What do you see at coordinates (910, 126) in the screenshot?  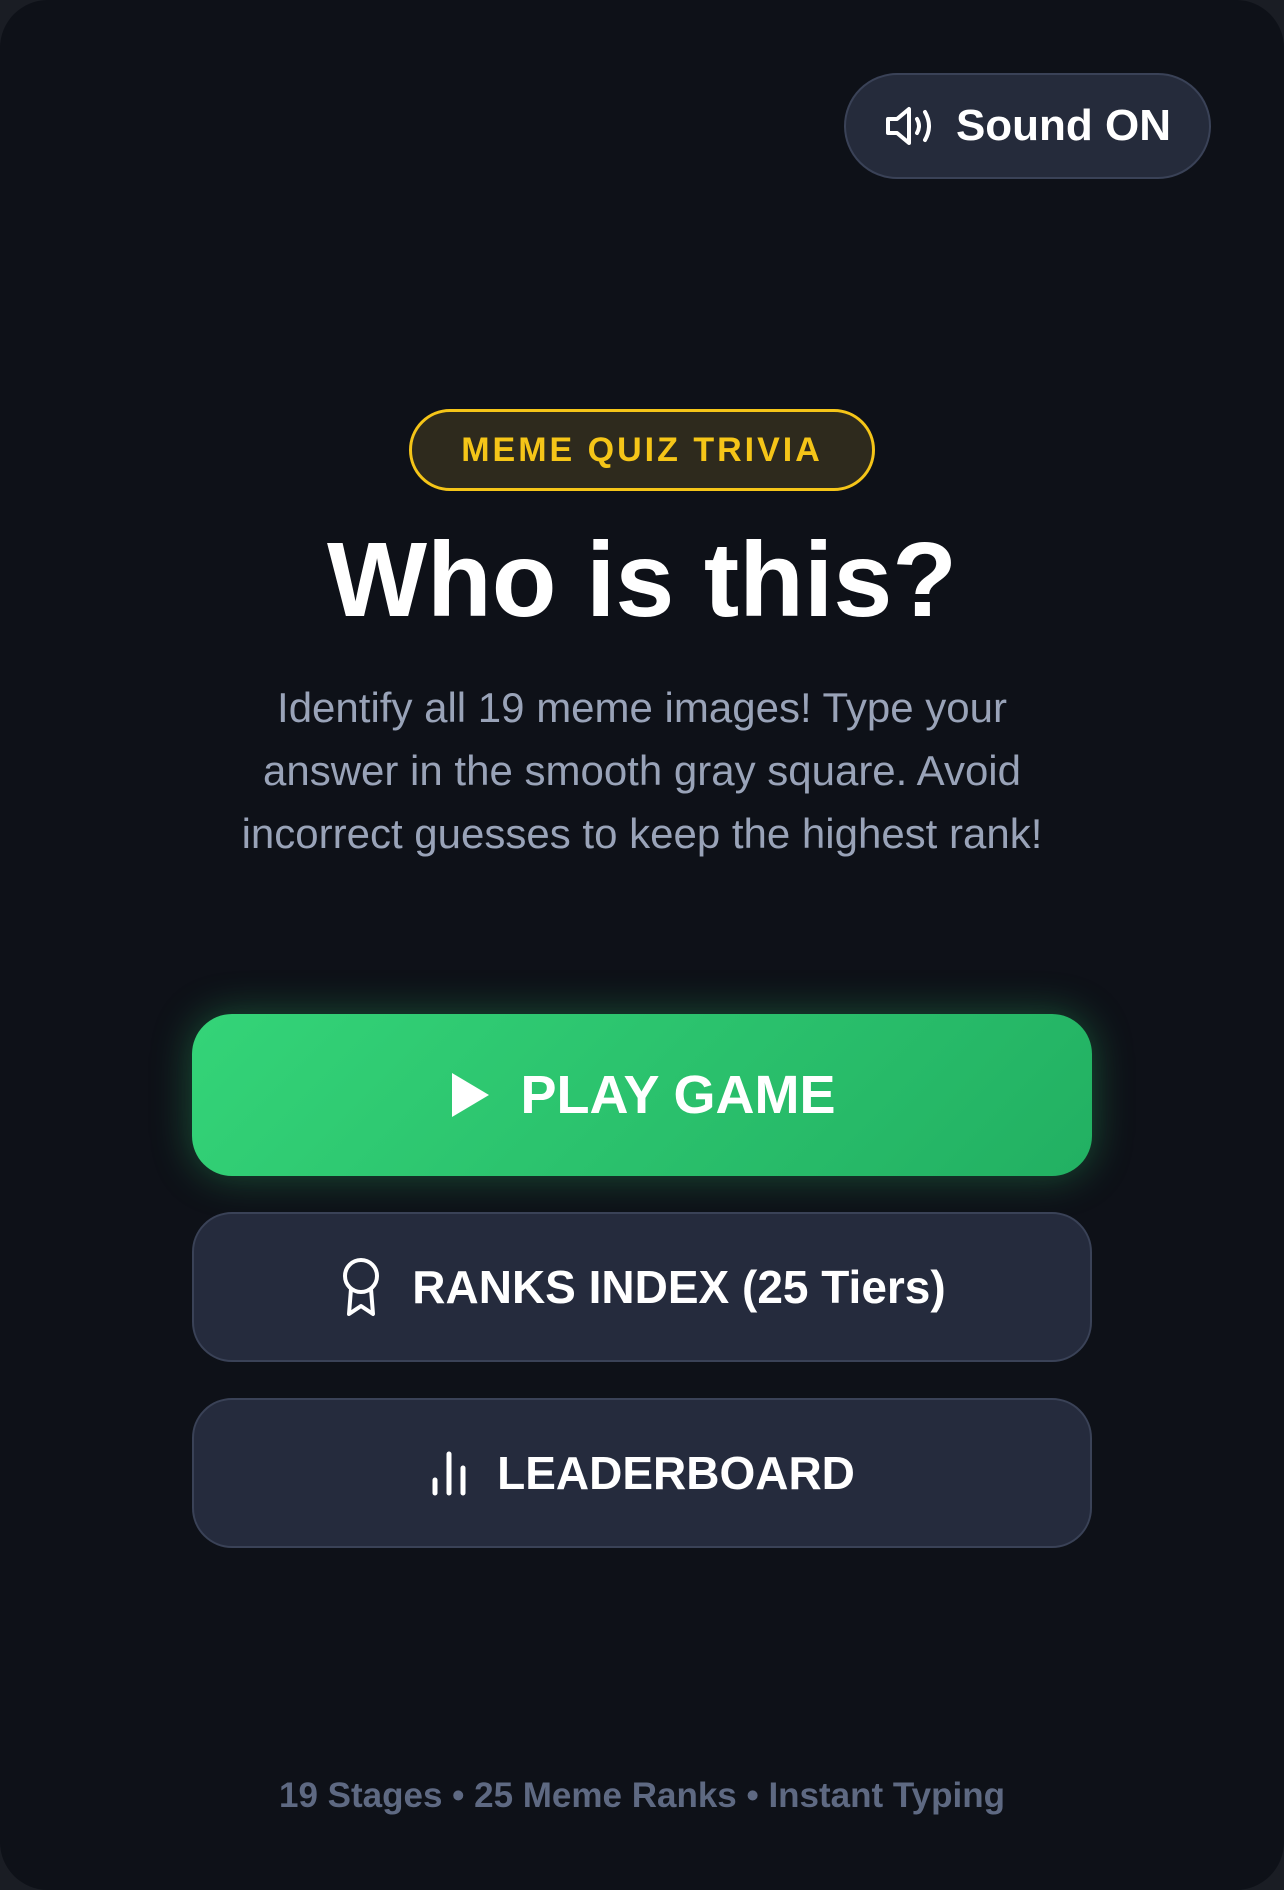 I see `speaker-icon` at bounding box center [910, 126].